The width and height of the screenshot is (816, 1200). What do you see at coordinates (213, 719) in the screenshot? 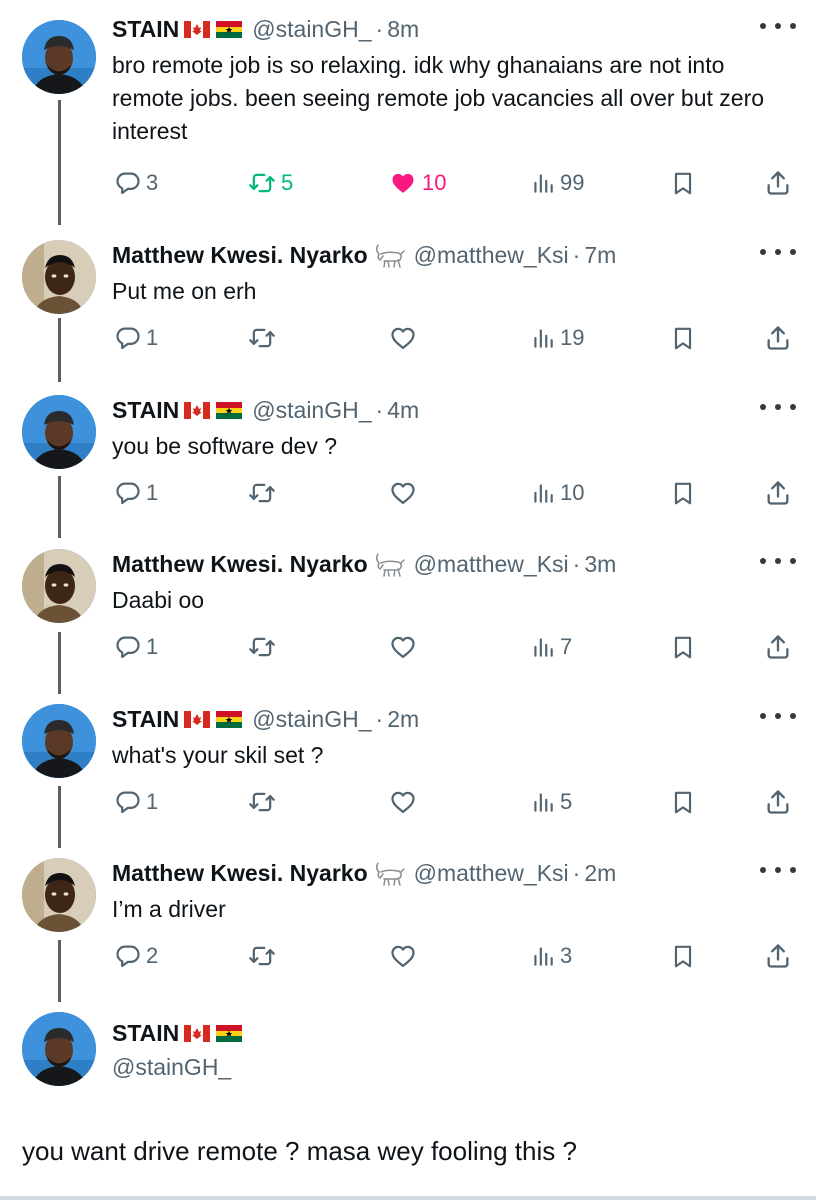
I see `name-flags` at bounding box center [213, 719].